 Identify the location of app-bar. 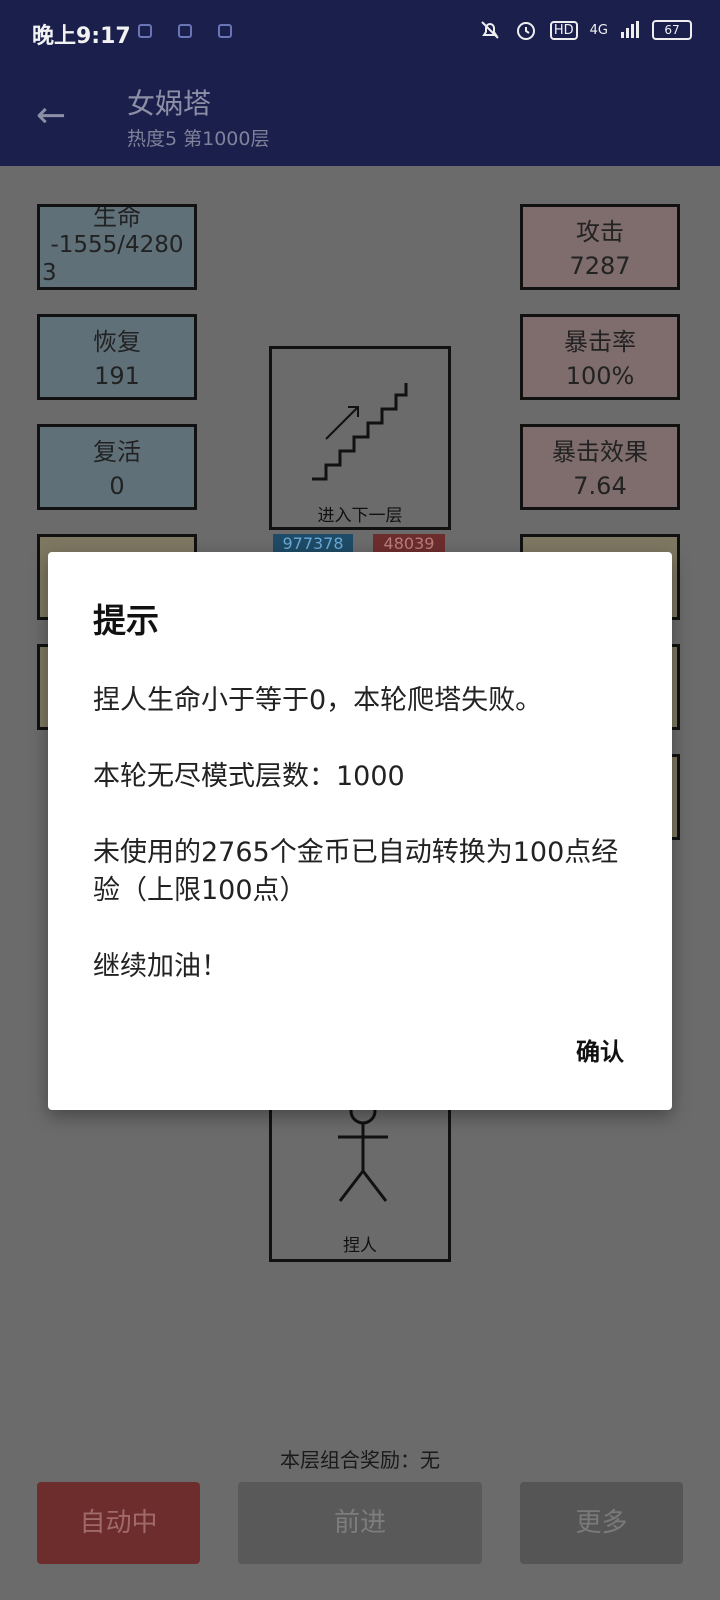
(360, 115).